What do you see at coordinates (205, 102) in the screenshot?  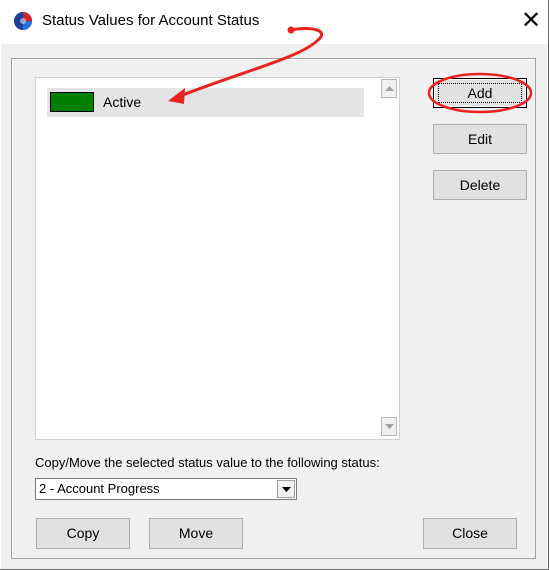 I see `list-item: Active` at bounding box center [205, 102].